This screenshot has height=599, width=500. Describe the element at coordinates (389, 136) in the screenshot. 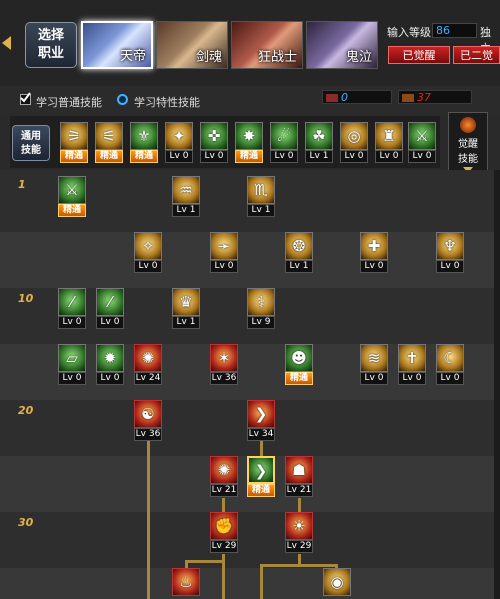

I see `skill-icon: ♜` at that location.